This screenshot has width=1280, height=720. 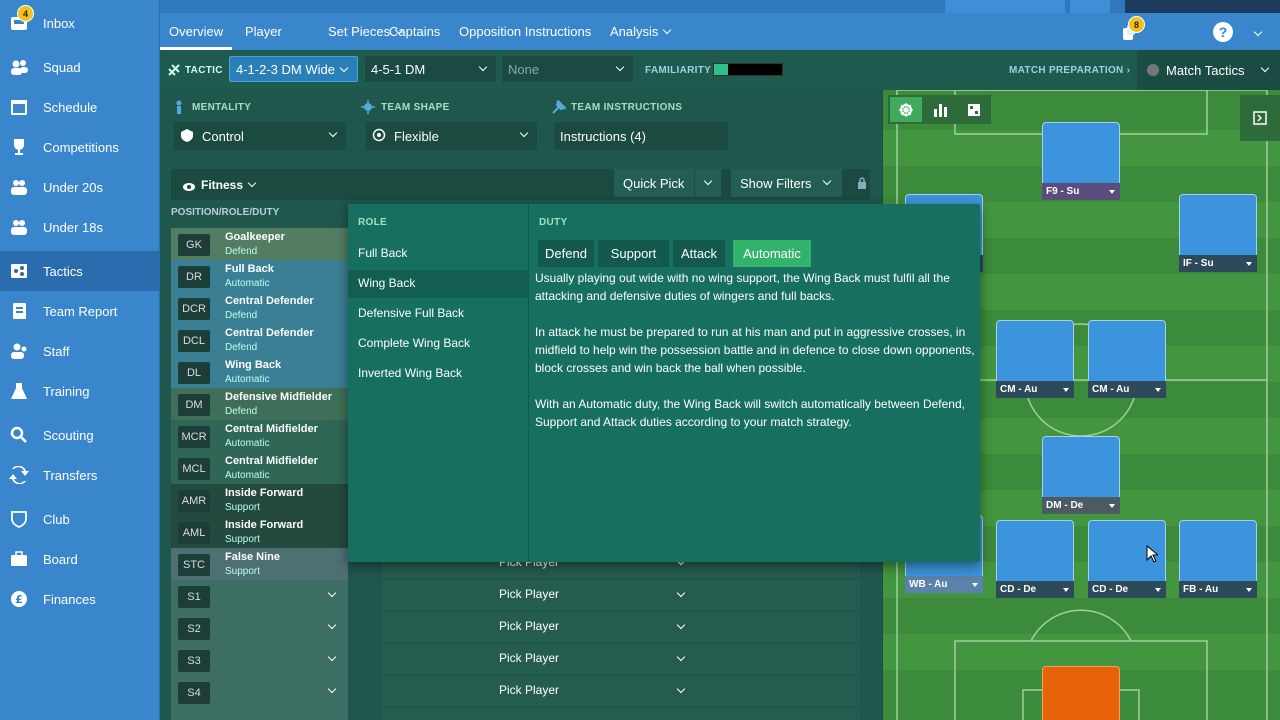 I want to click on role-option-wing-back: Wing Back, so click(x=386, y=283).